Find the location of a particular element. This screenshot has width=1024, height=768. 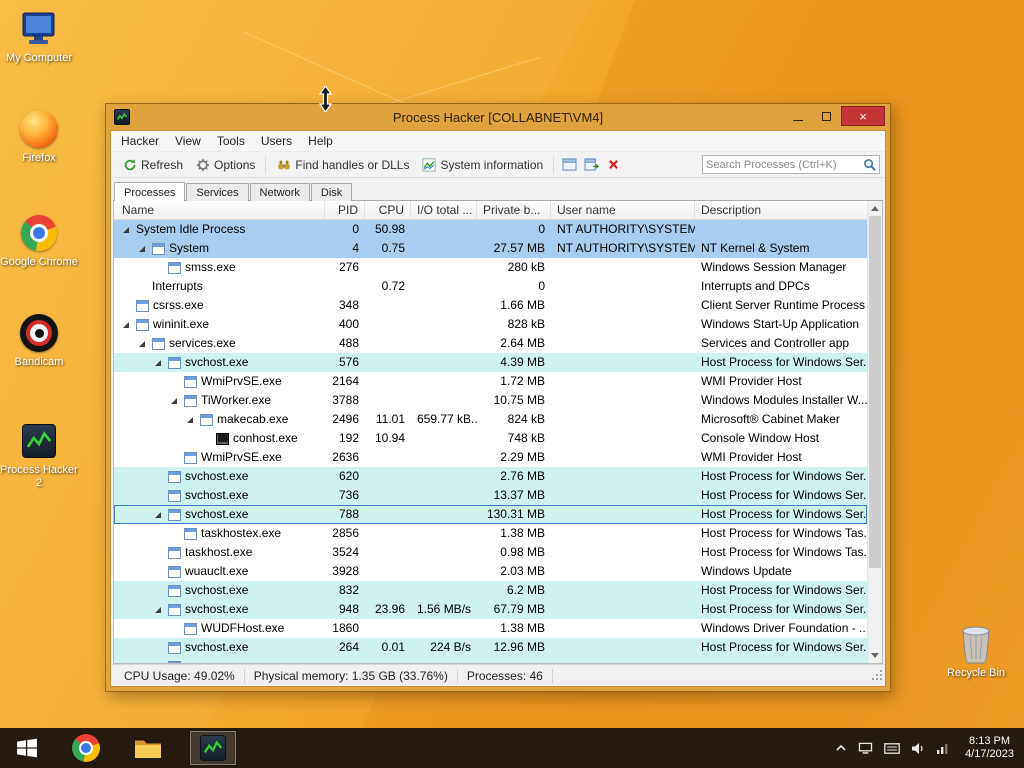

close-button: × is located at coordinates (863, 116).